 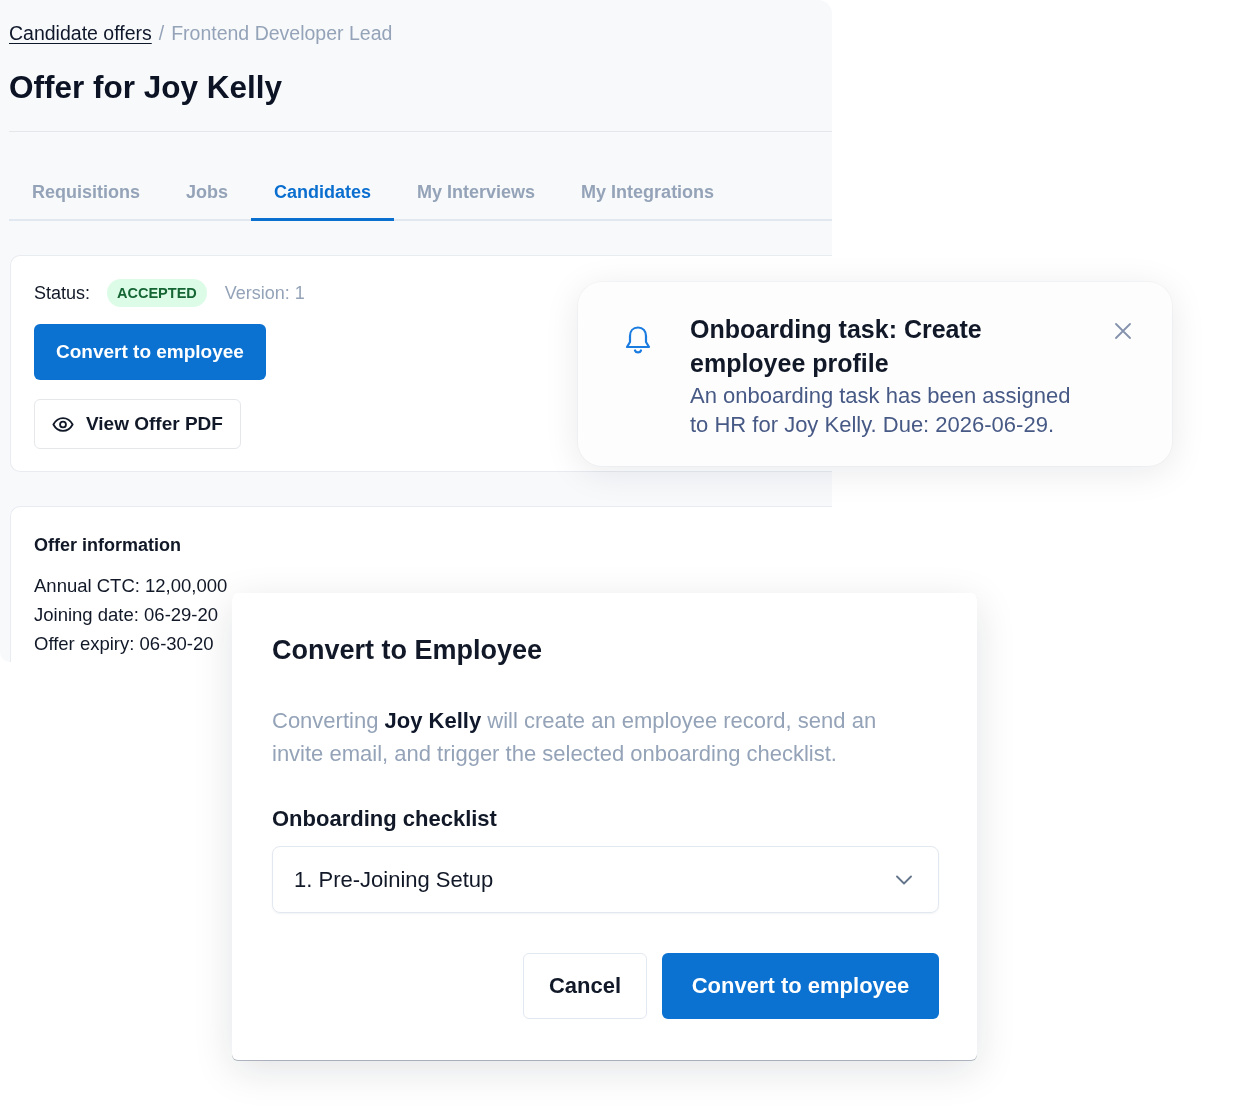 I want to click on offer-info-line: Joining date: 06-29-20, so click(x=126, y=615).